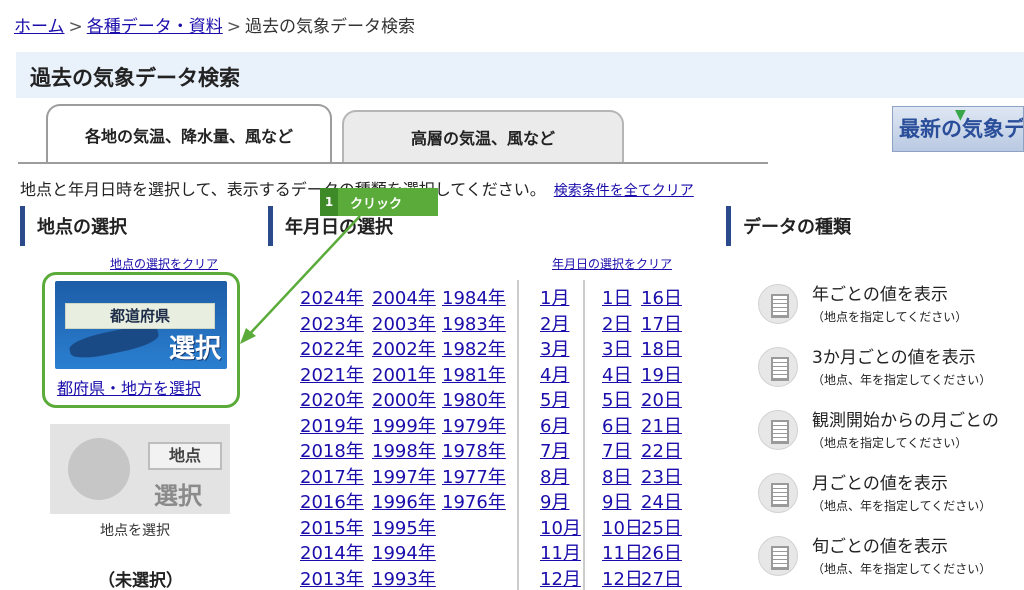 The image size is (1024, 590). Describe the element at coordinates (189, 134) in the screenshot. I see `tab-surface-data: 各地の気温、降水量、風など` at that location.